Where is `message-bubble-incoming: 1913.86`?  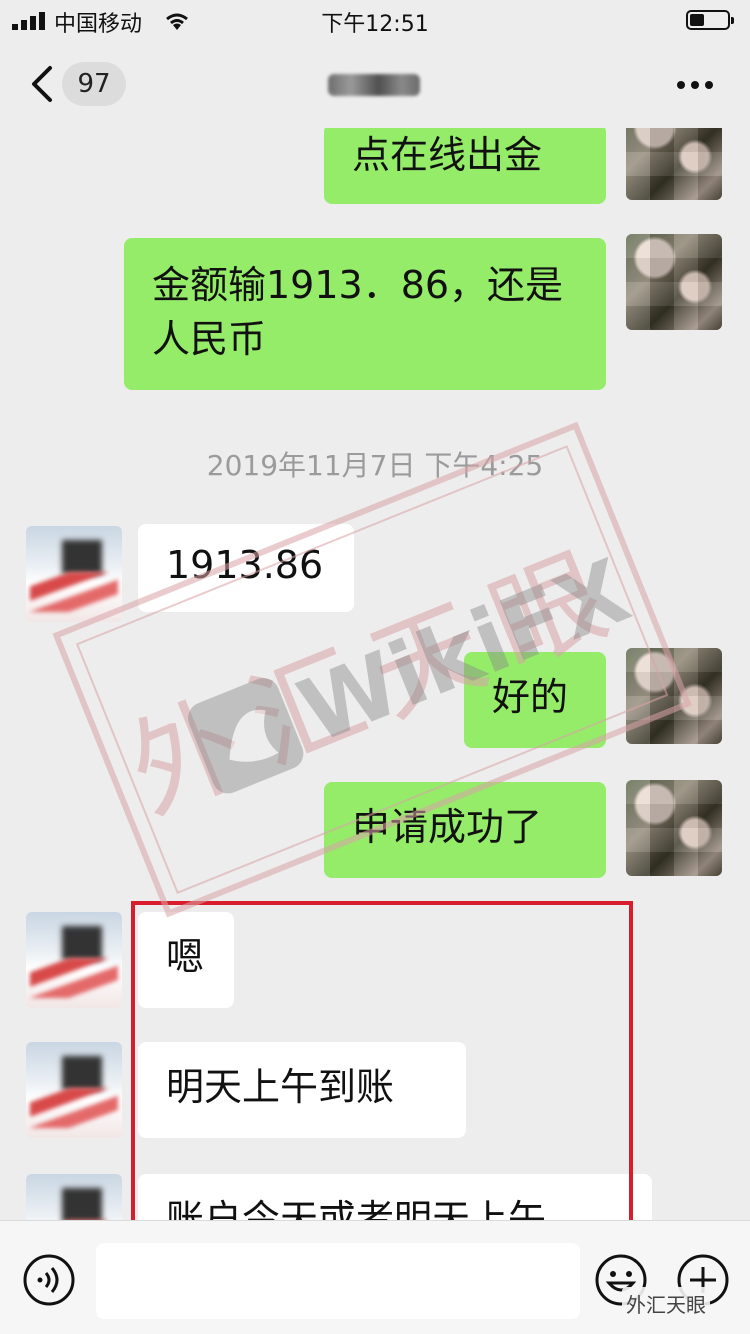
message-bubble-incoming: 1913.86 is located at coordinates (246, 568).